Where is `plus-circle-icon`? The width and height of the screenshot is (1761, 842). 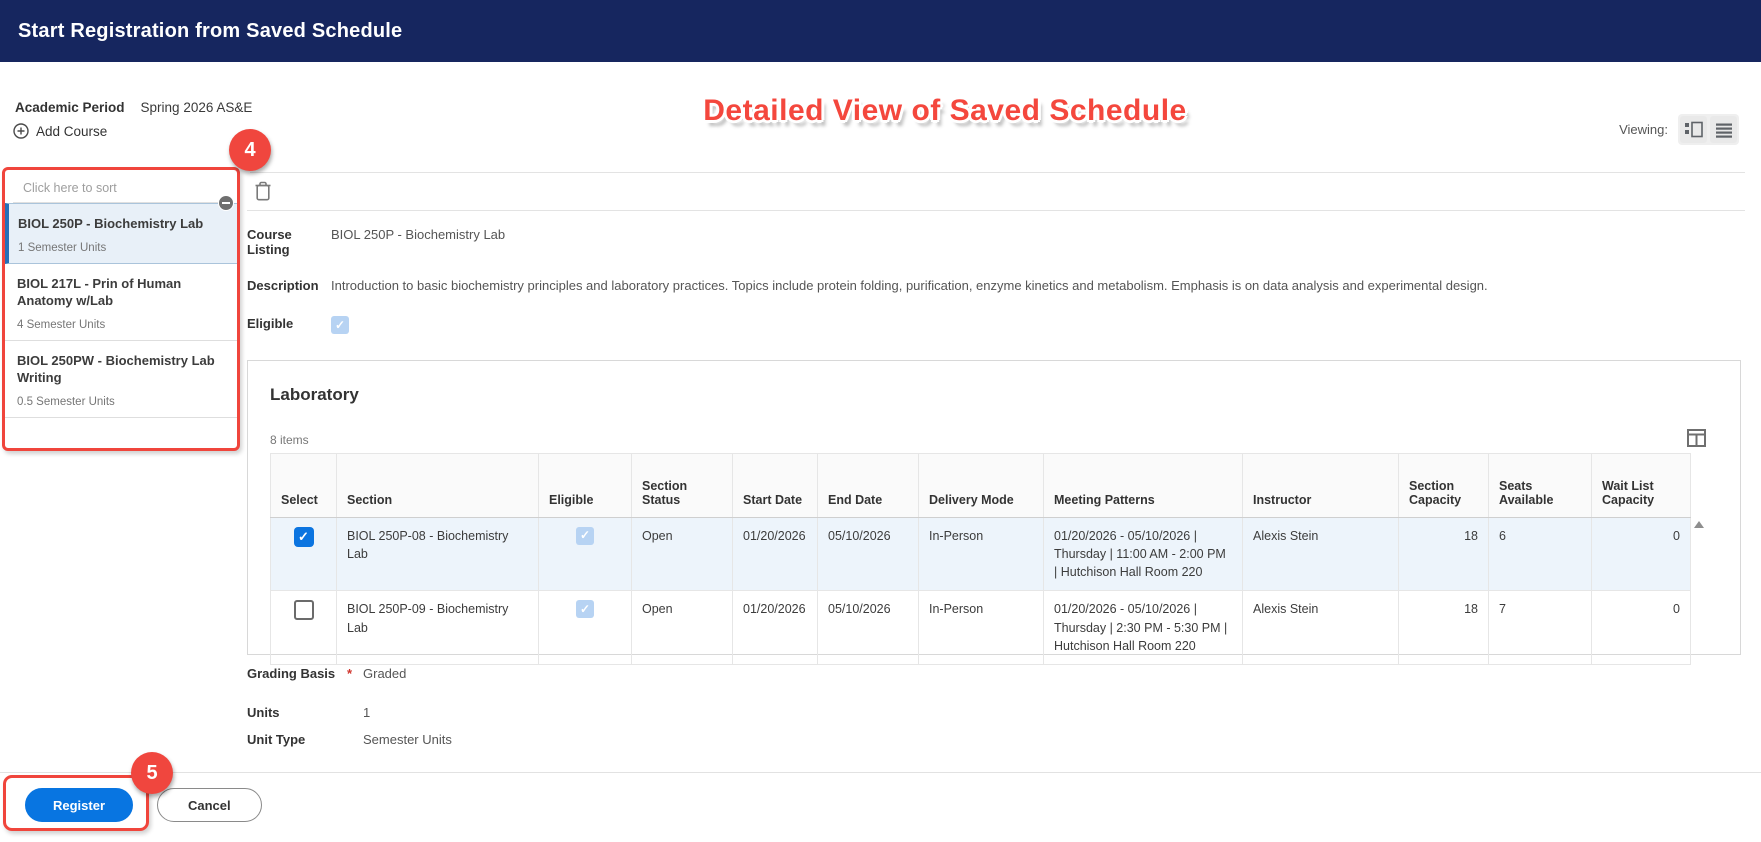 plus-circle-icon is located at coordinates (21, 131).